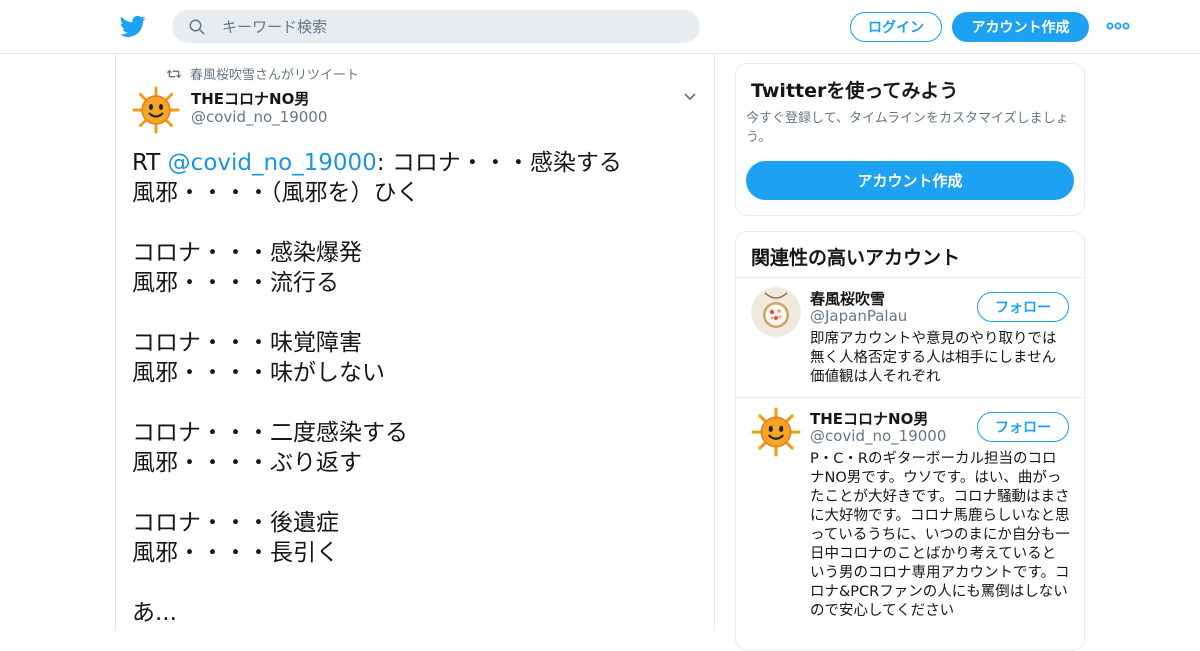 The height and width of the screenshot is (651, 1200). What do you see at coordinates (858, 316) in the screenshot?
I see `related-account-handle: @JapanPalau` at bounding box center [858, 316].